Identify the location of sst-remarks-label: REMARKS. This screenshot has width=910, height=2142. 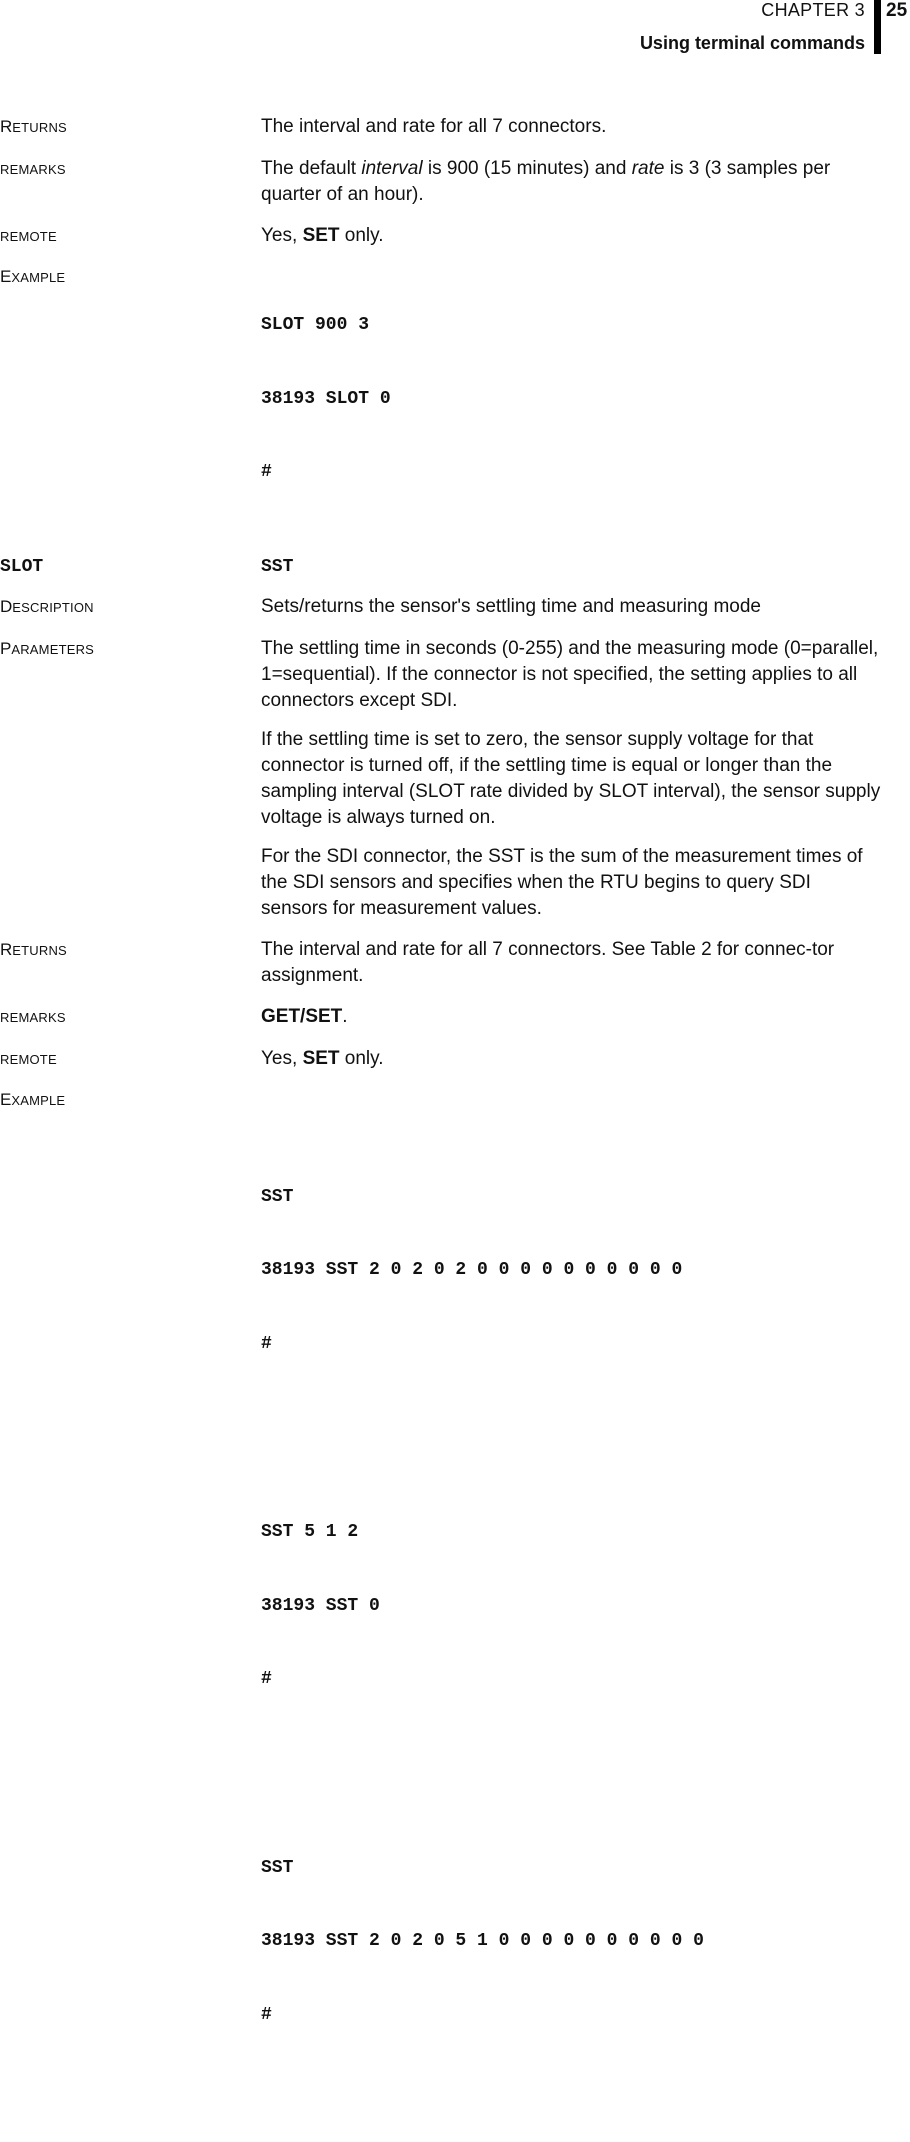
(130, 1017).